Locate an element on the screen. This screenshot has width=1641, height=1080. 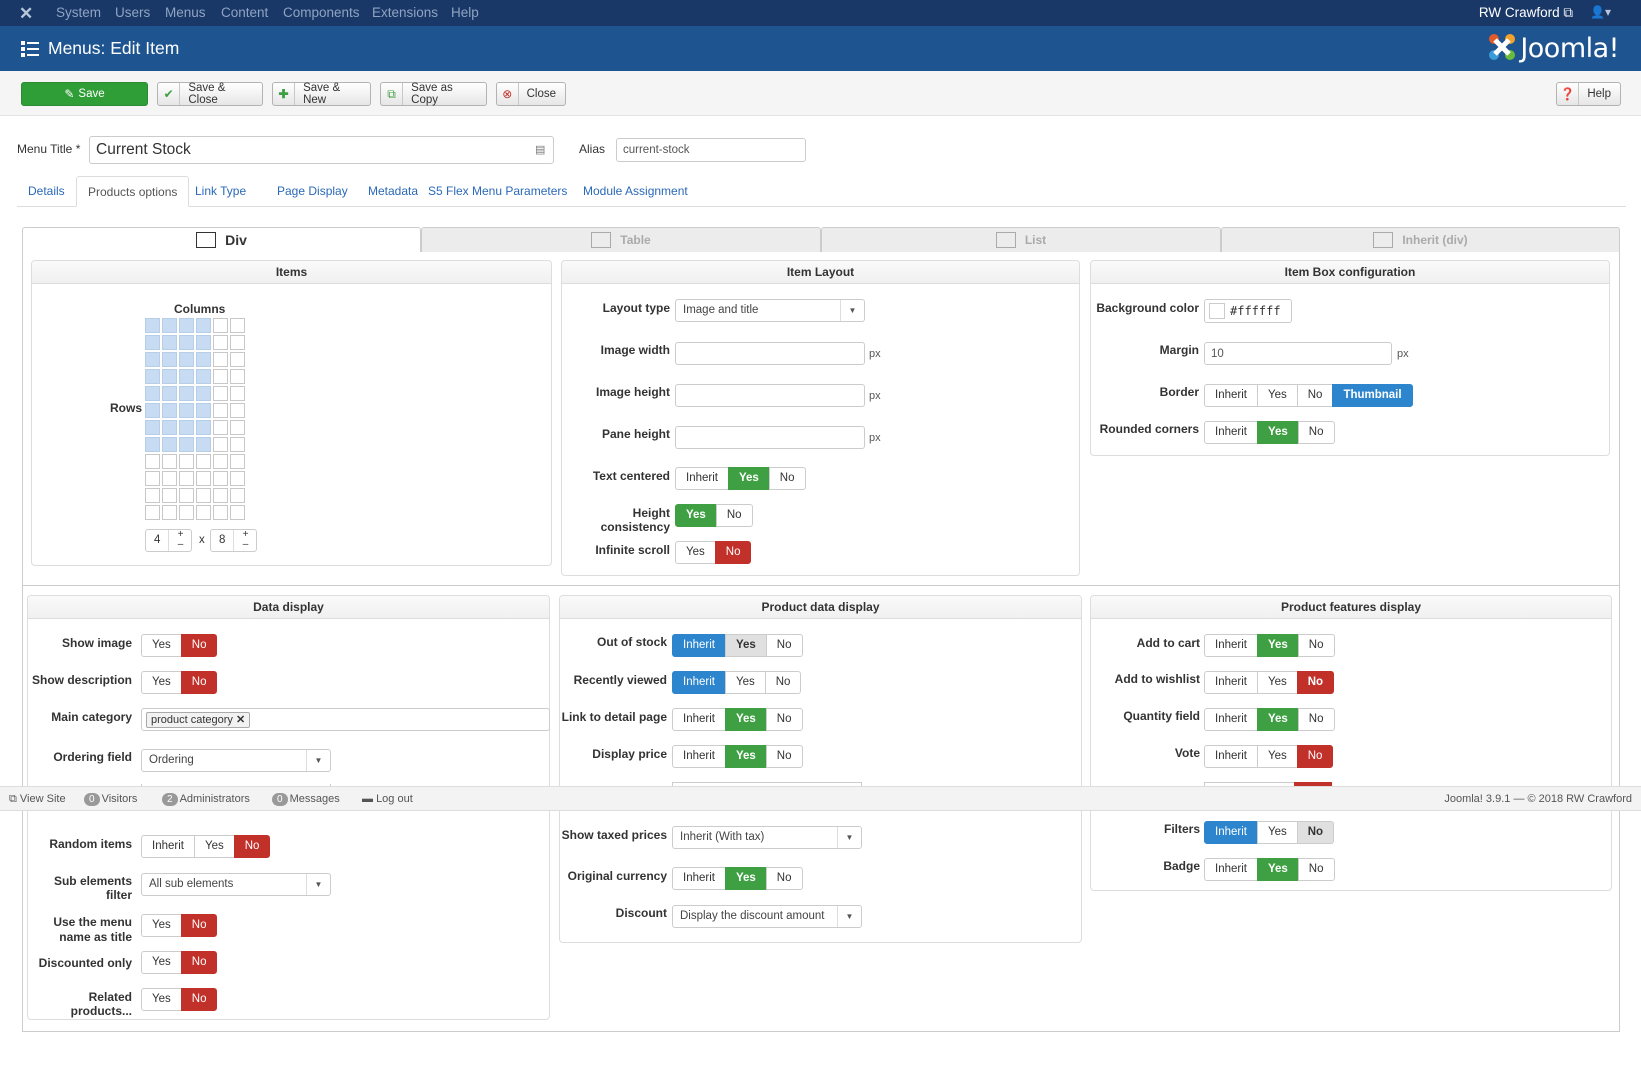
tab-products-options: Products options is located at coordinates (133, 191).